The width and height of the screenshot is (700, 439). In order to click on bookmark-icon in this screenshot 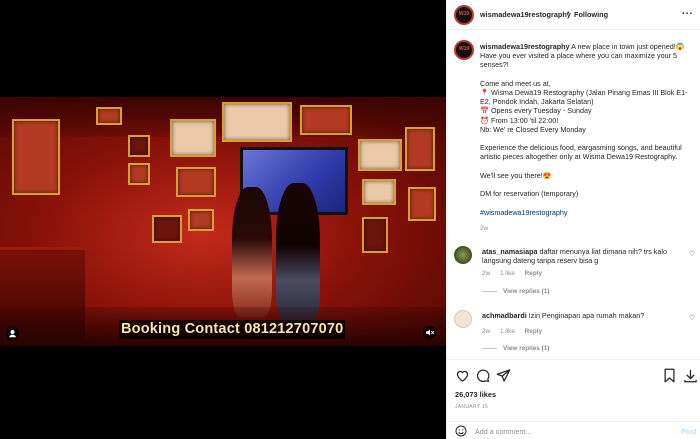, I will do `click(669, 375)`.